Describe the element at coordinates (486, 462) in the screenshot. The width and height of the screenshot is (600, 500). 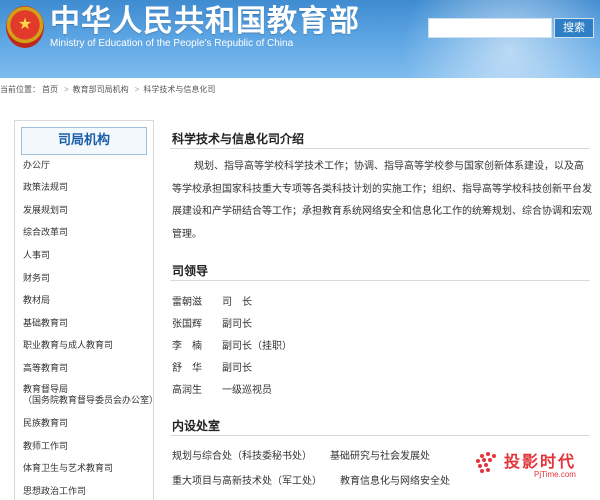
I see `watermark-logo-icon` at that location.